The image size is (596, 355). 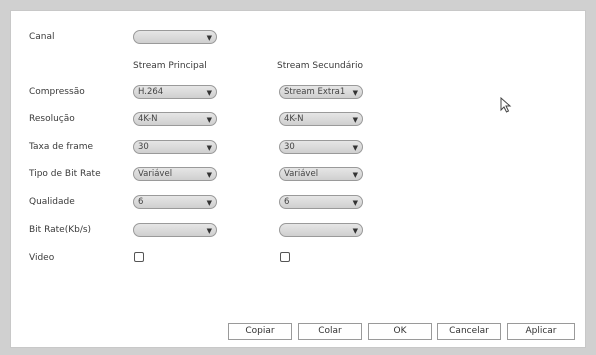 I want to click on label-canal: Canal, so click(x=42, y=37).